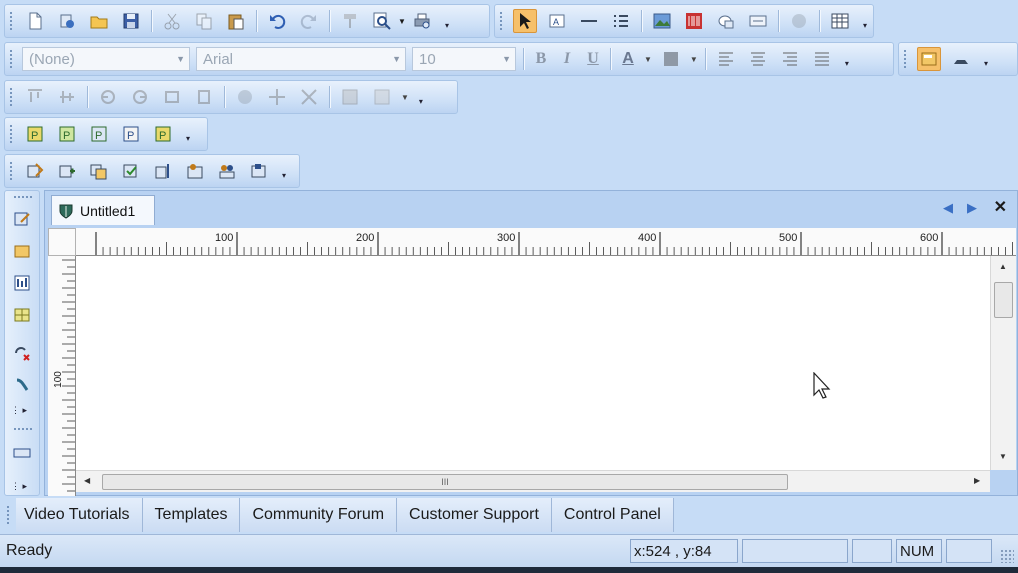 The image size is (1018, 573). I want to click on undo-icon, so click(277, 21).